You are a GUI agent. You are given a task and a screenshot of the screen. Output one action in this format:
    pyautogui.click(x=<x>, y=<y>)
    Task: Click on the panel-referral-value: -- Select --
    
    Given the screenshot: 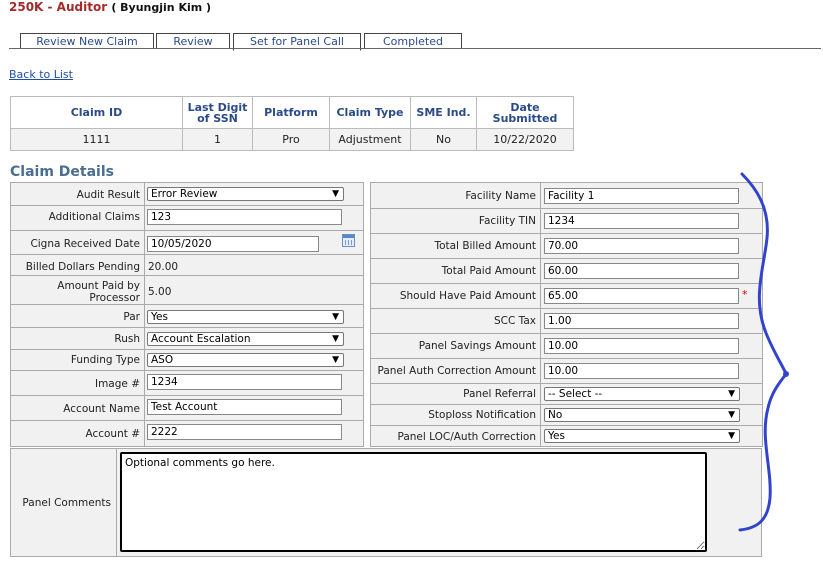 What is the action you would take?
    pyautogui.click(x=575, y=394)
    